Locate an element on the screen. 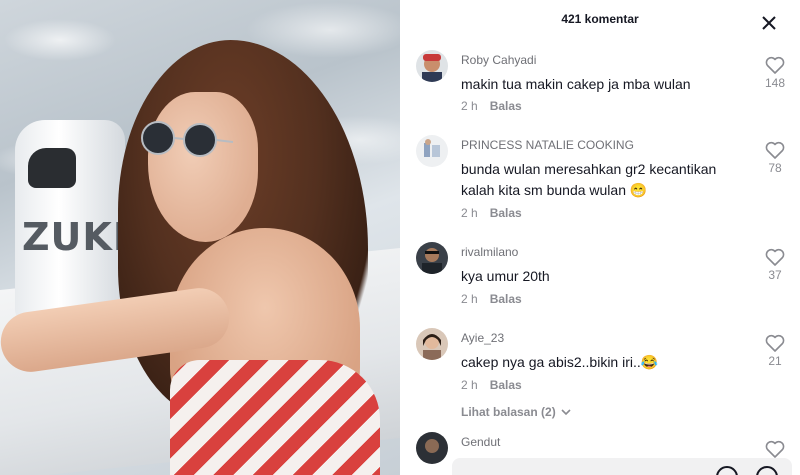 This screenshot has width=800, height=475. motor-cap is located at coordinates (52, 168).